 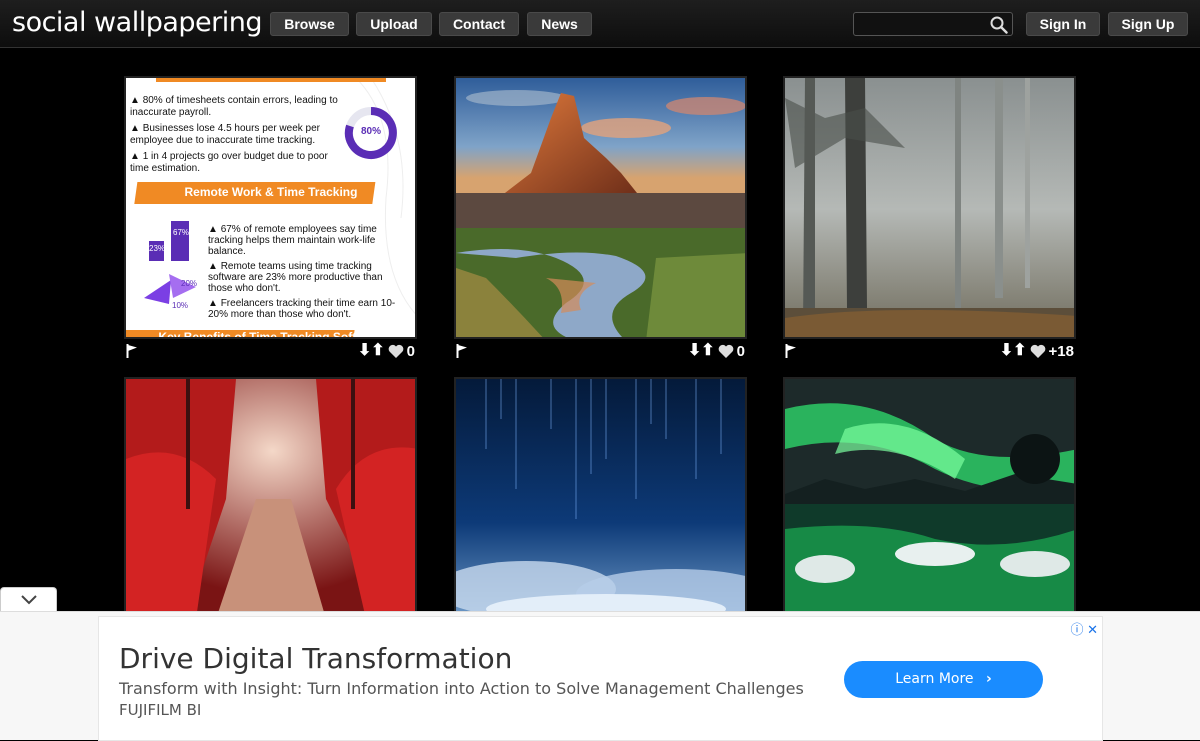 What do you see at coordinates (999, 25) in the screenshot?
I see `search-icon` at bounding box center [999, 25].